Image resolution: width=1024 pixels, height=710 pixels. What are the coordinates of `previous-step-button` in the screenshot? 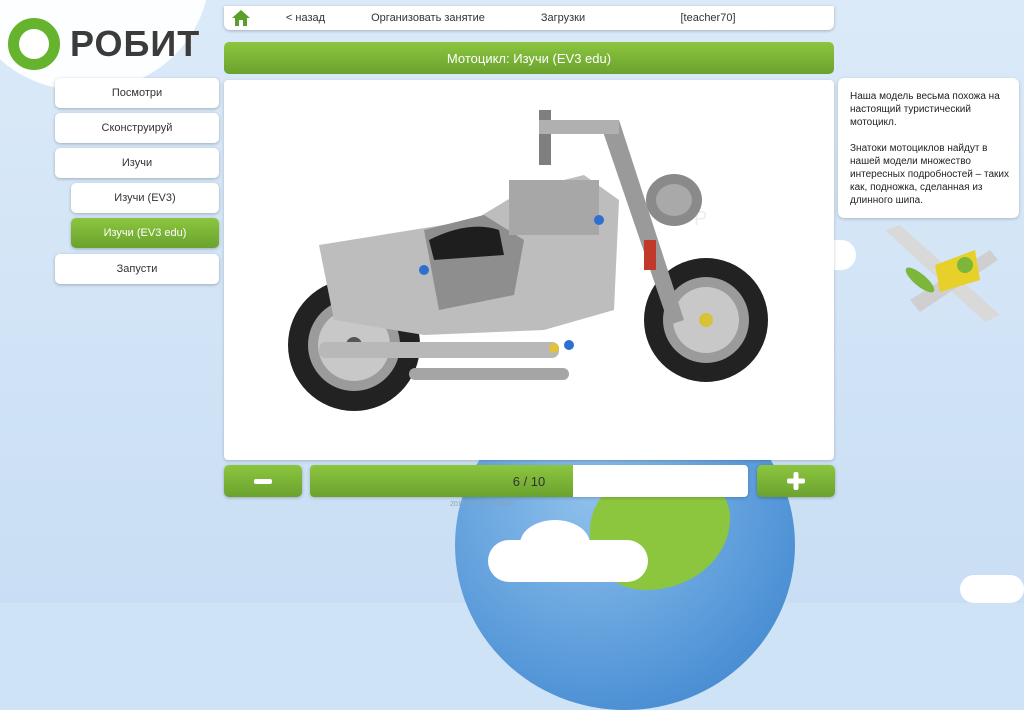 It's located at (263, 481).